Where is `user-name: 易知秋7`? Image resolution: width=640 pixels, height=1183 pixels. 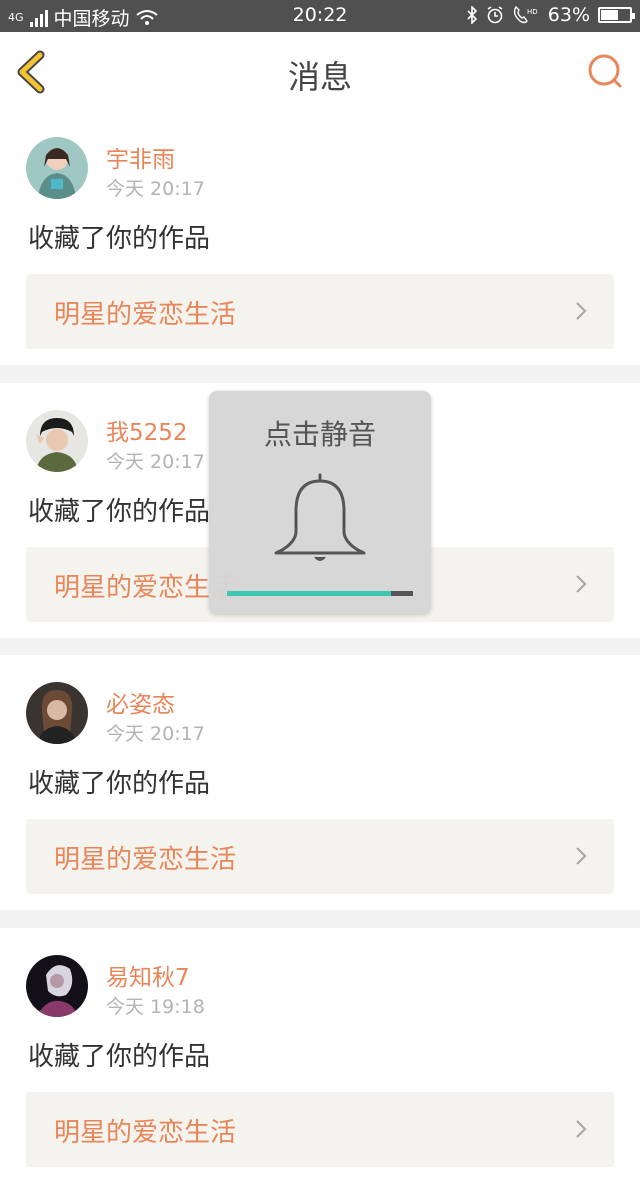 user-name: 易知秋7 is located at coordinates (148, 975).